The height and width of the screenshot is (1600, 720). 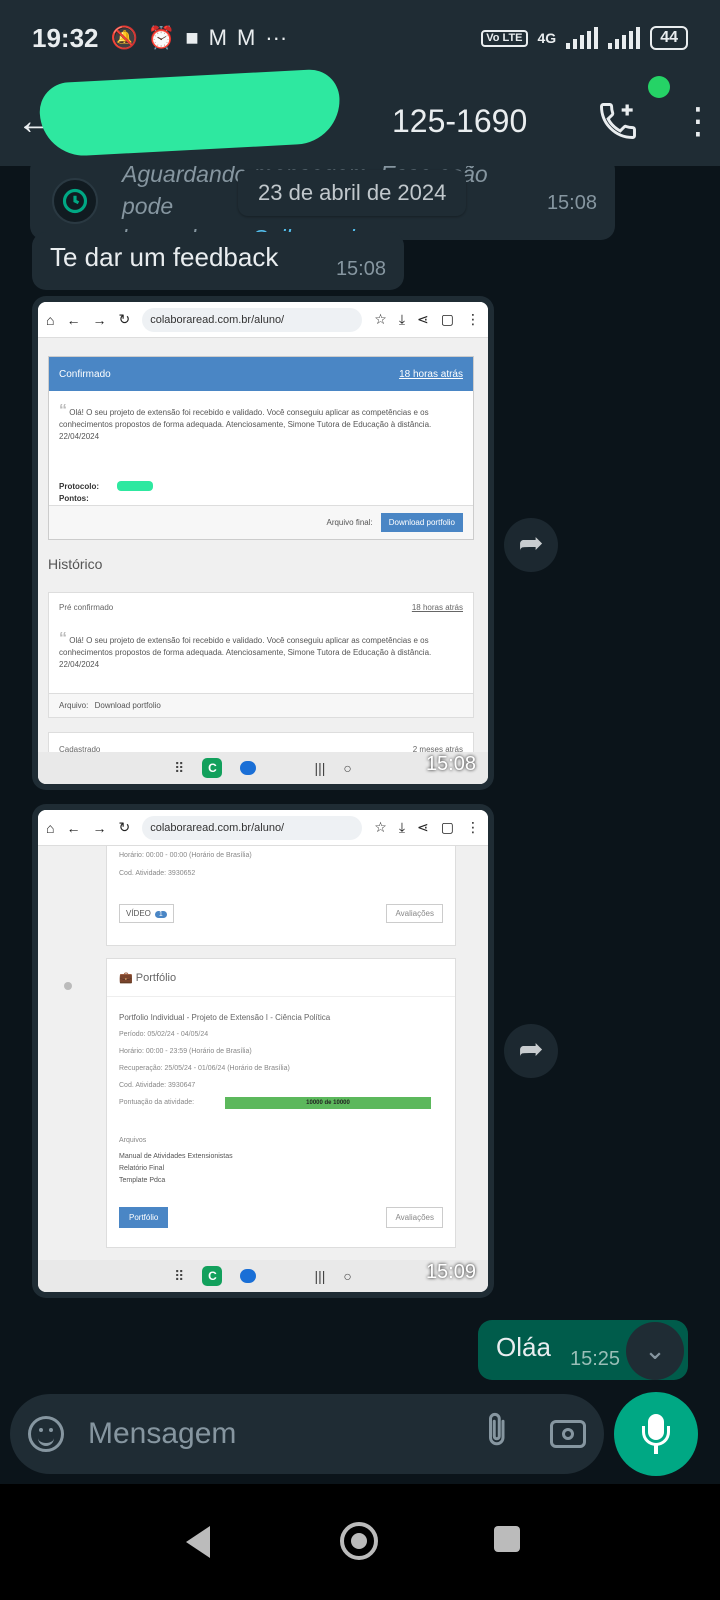 I want to click on notification-dot, so click(x=659, y=87).